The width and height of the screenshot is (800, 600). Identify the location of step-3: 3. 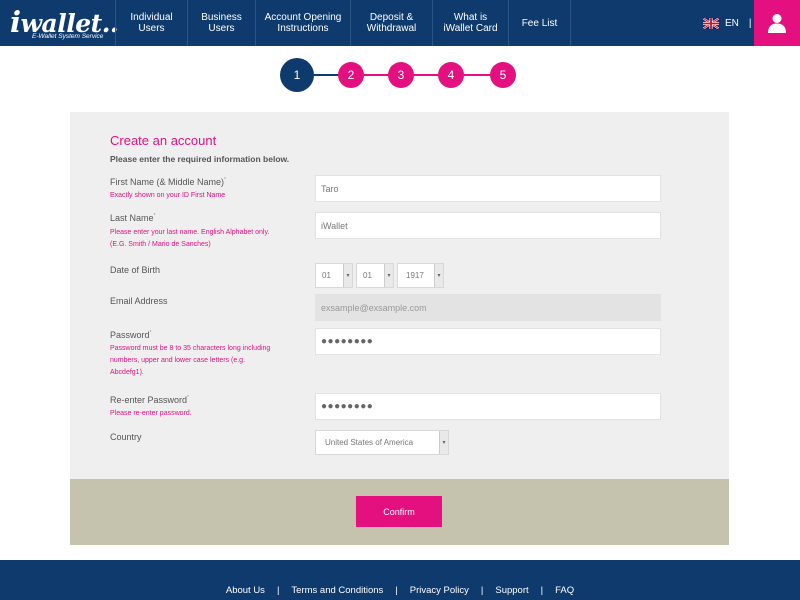
(401, 75).